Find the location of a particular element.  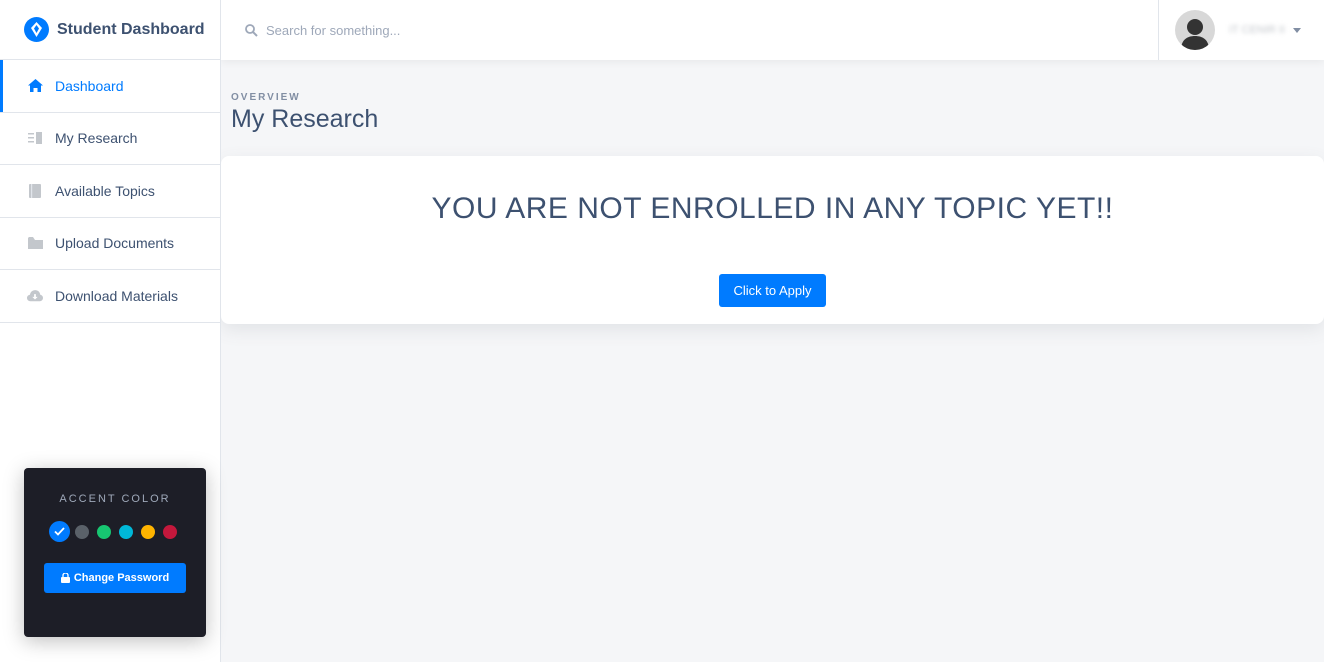

search-bar is located at coordinates (455, 30).